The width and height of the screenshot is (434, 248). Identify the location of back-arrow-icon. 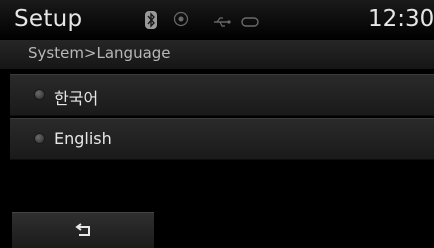
(84, 232).